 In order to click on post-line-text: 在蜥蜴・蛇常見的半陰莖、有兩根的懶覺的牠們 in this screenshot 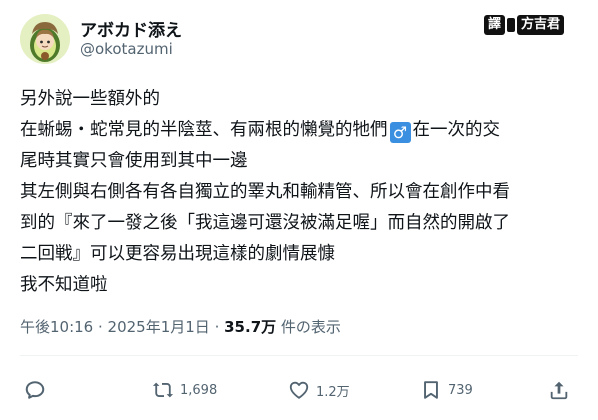, I will do `click(204, 130)`.